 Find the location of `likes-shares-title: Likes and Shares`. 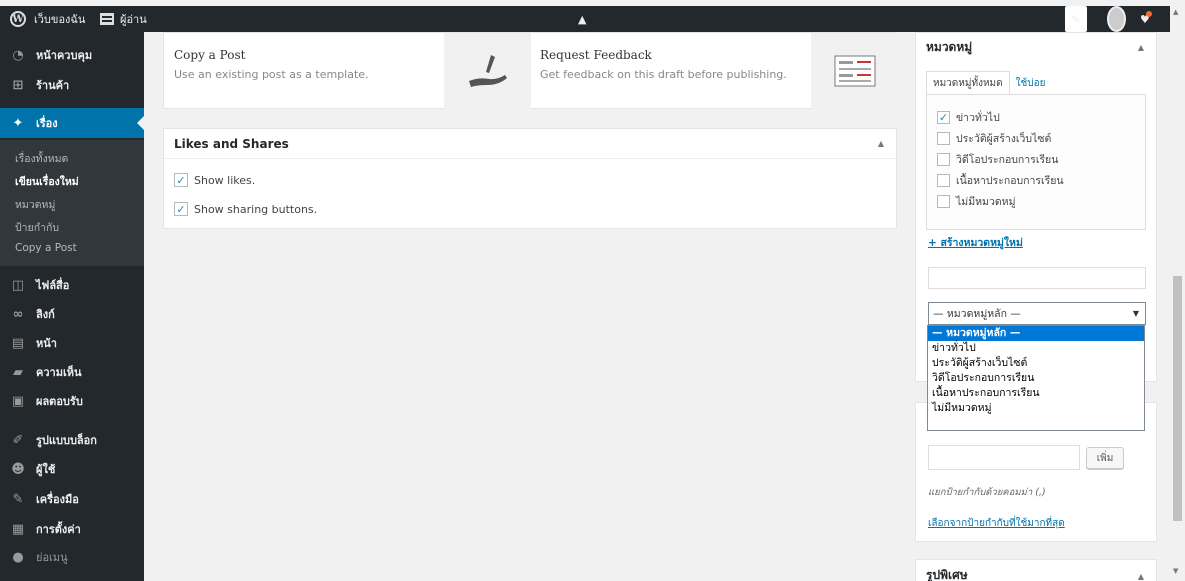

likes-shares-title: Likes and Shares is located at coordinates (231, 143).